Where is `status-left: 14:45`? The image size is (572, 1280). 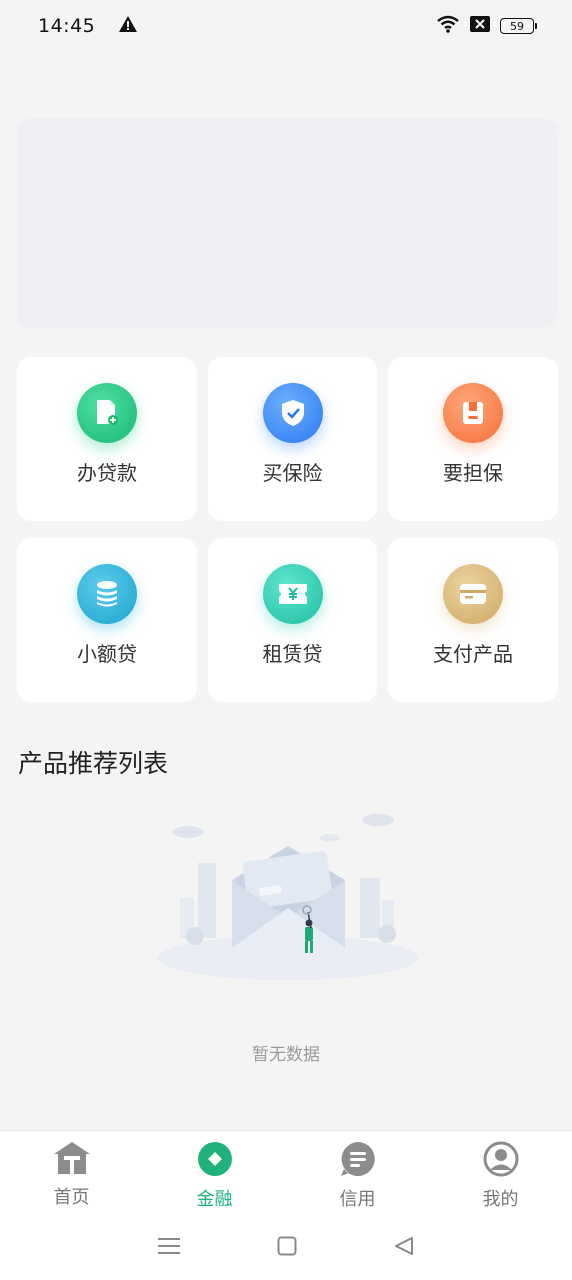
status-left: 14:45 is located at coordinates (88, 26).